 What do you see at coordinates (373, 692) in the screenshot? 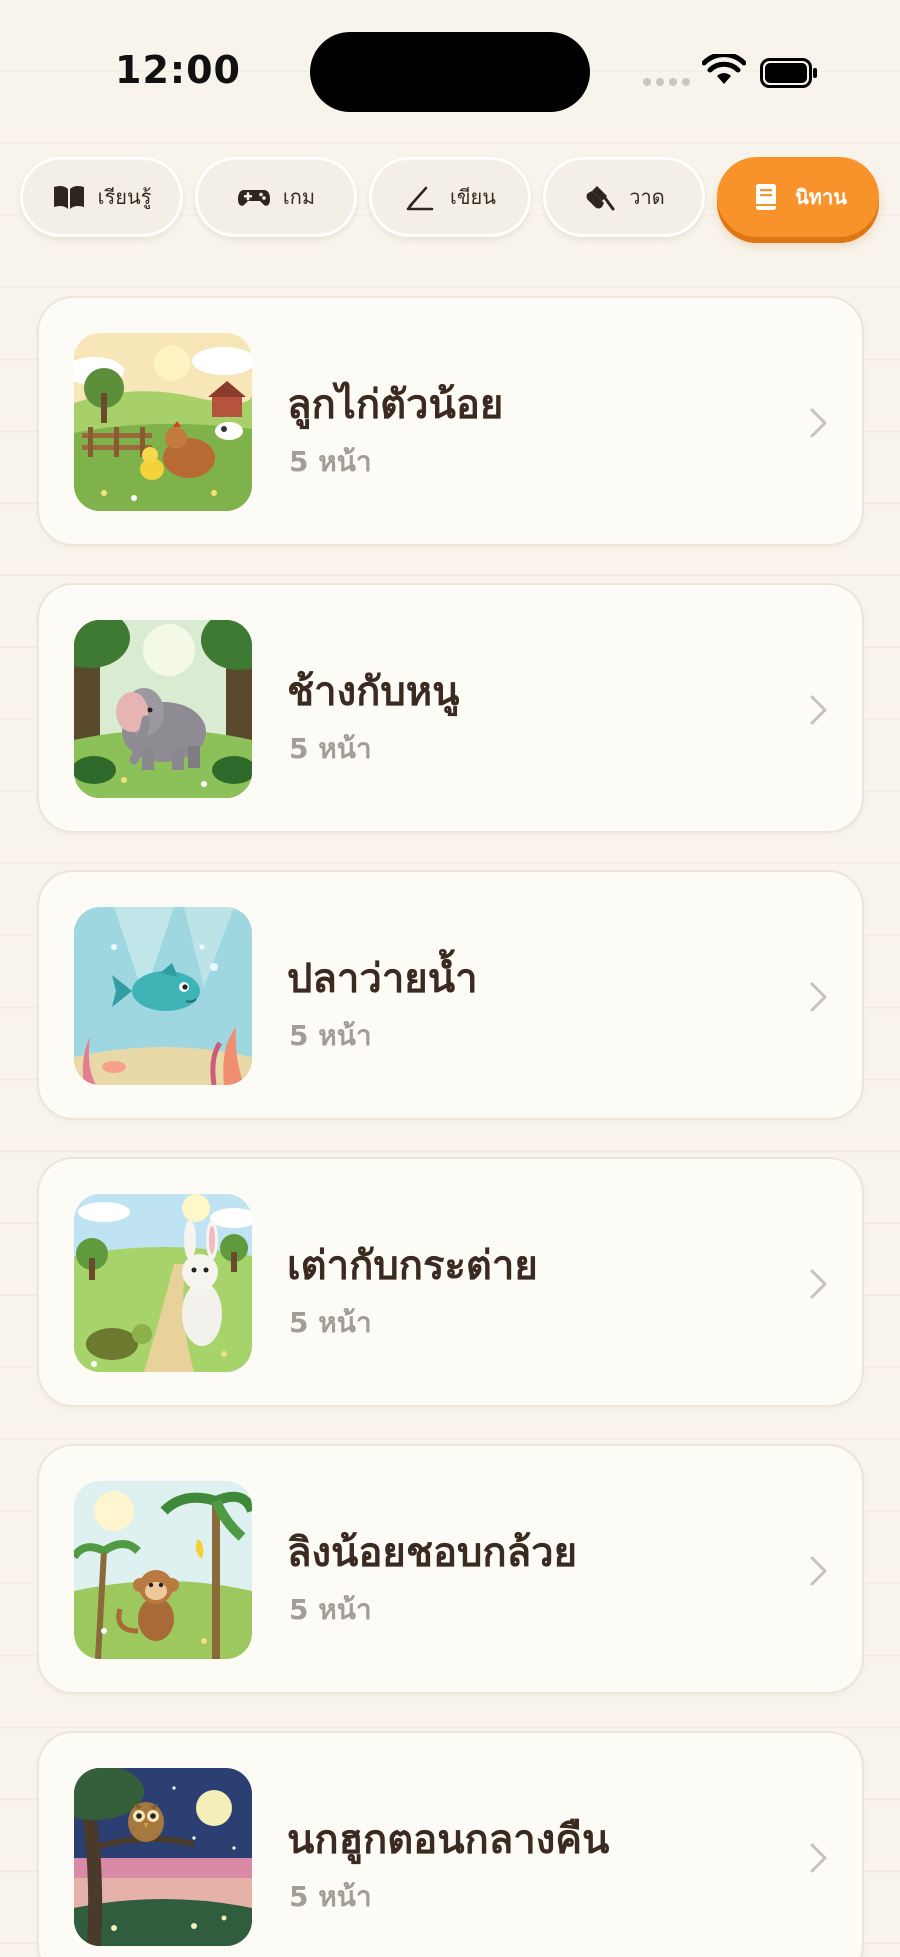
I see `story-title: ช้างกับหนู` at bounding box center [373, 692].